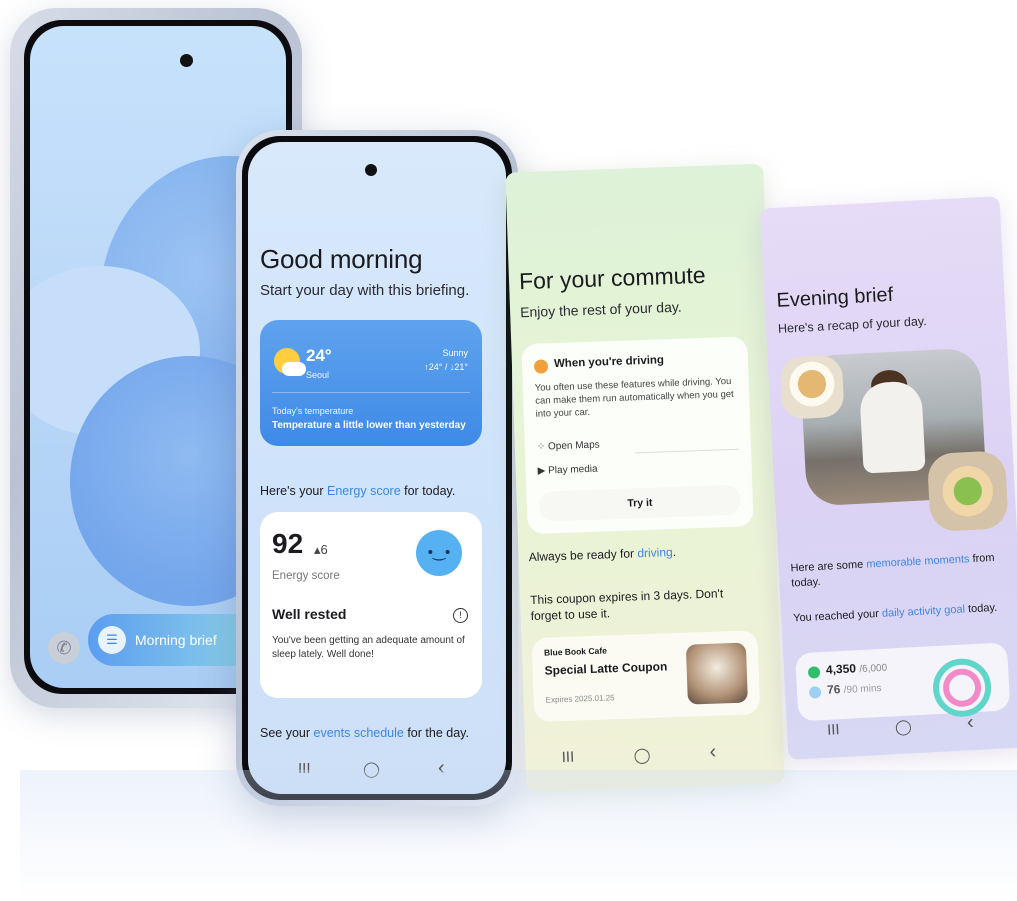 This screenshot has width=1017, height=901. I want to click on weather-label: Today's temperature, so click(313, 411).